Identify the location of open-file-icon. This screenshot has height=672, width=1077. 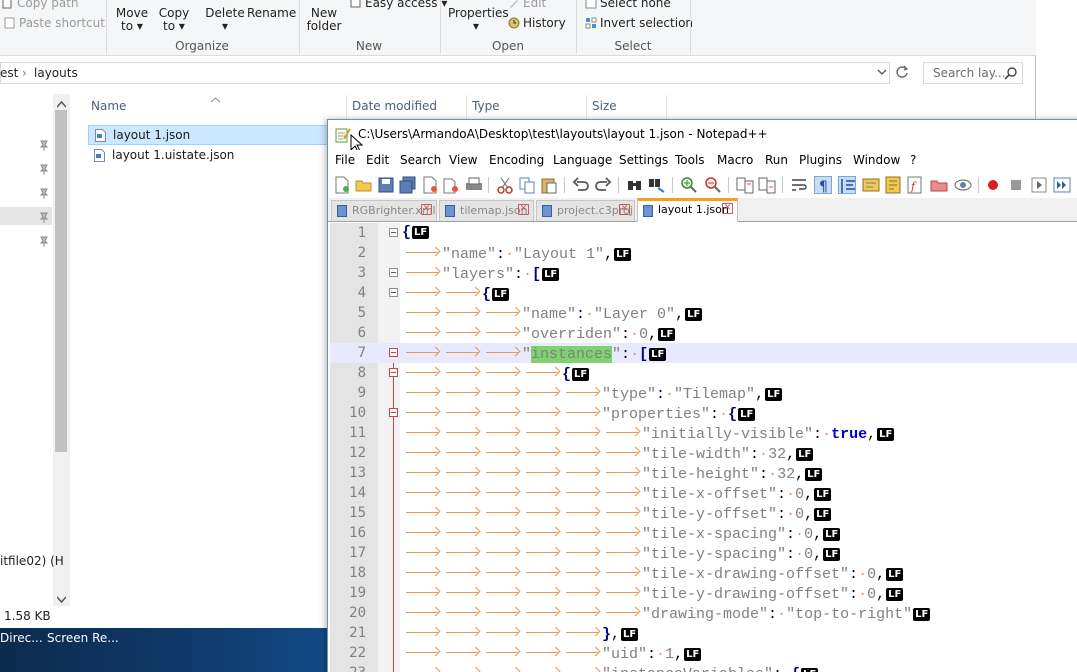
(364, 185).